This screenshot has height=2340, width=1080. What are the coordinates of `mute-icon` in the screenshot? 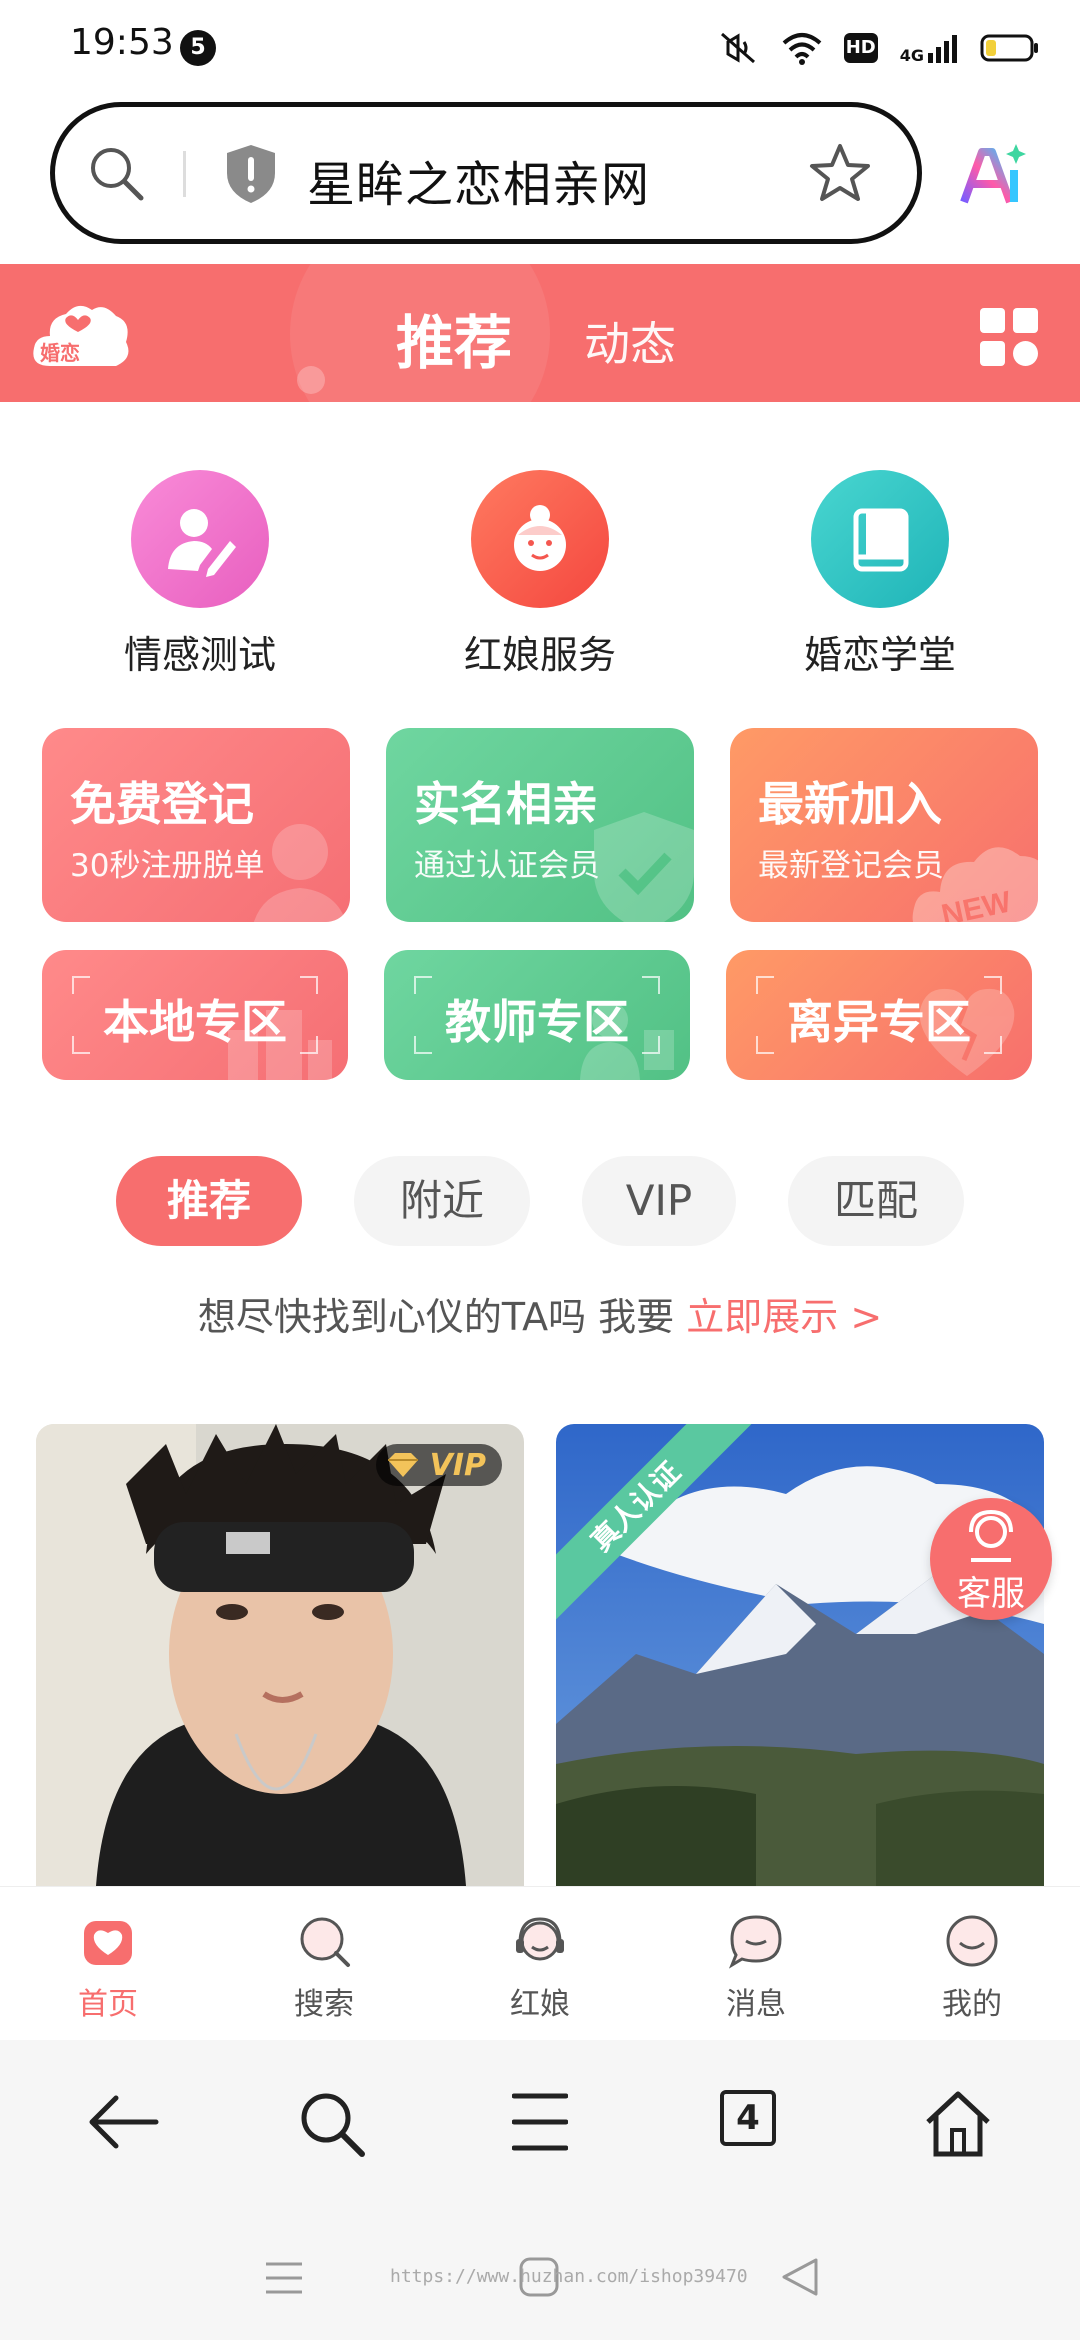 It's located at (737, 48).